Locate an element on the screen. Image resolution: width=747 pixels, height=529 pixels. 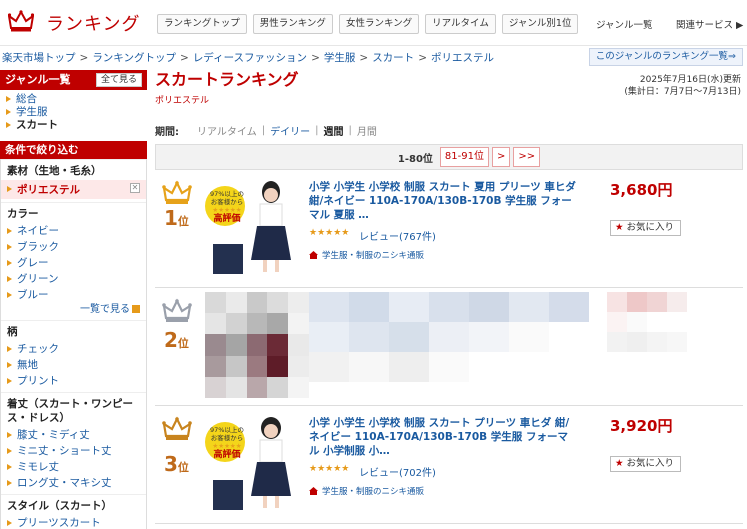
rank-number: 3位 is located at coordinates (176, 464).